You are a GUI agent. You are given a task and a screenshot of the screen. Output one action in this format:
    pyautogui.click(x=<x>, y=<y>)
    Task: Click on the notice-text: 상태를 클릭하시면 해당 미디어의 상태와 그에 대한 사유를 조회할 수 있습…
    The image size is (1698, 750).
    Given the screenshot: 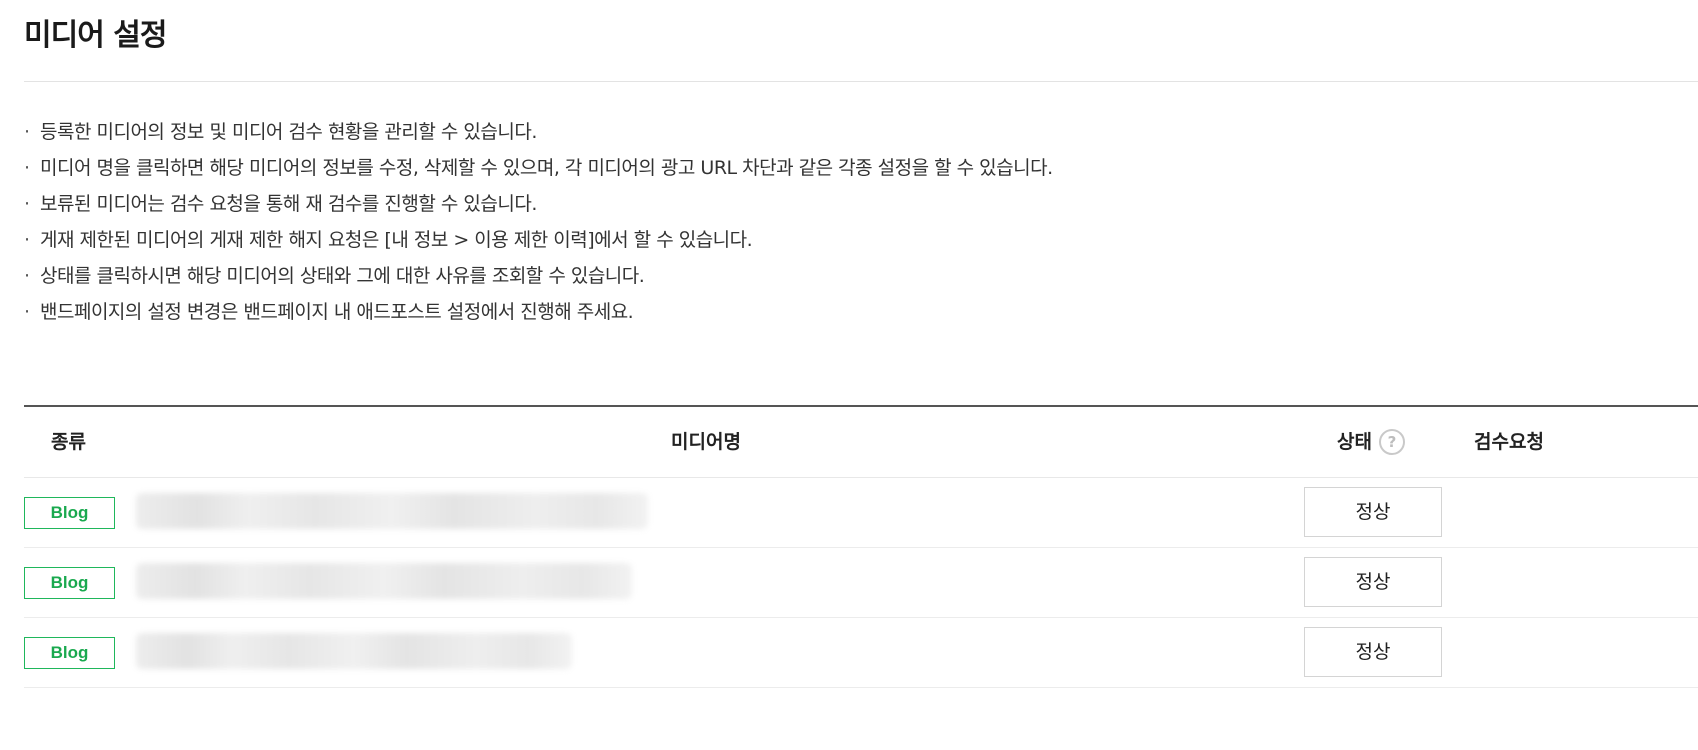 What is the action you would take?
    pyautogui.click(x=342, y=276)
    